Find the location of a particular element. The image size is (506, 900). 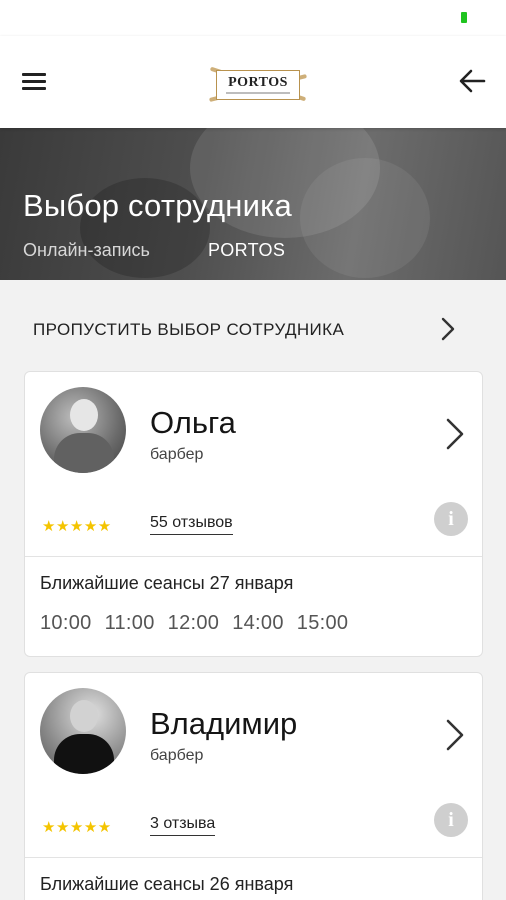

reviews-link: 55 отзывов is located at coordinates (191, 524).